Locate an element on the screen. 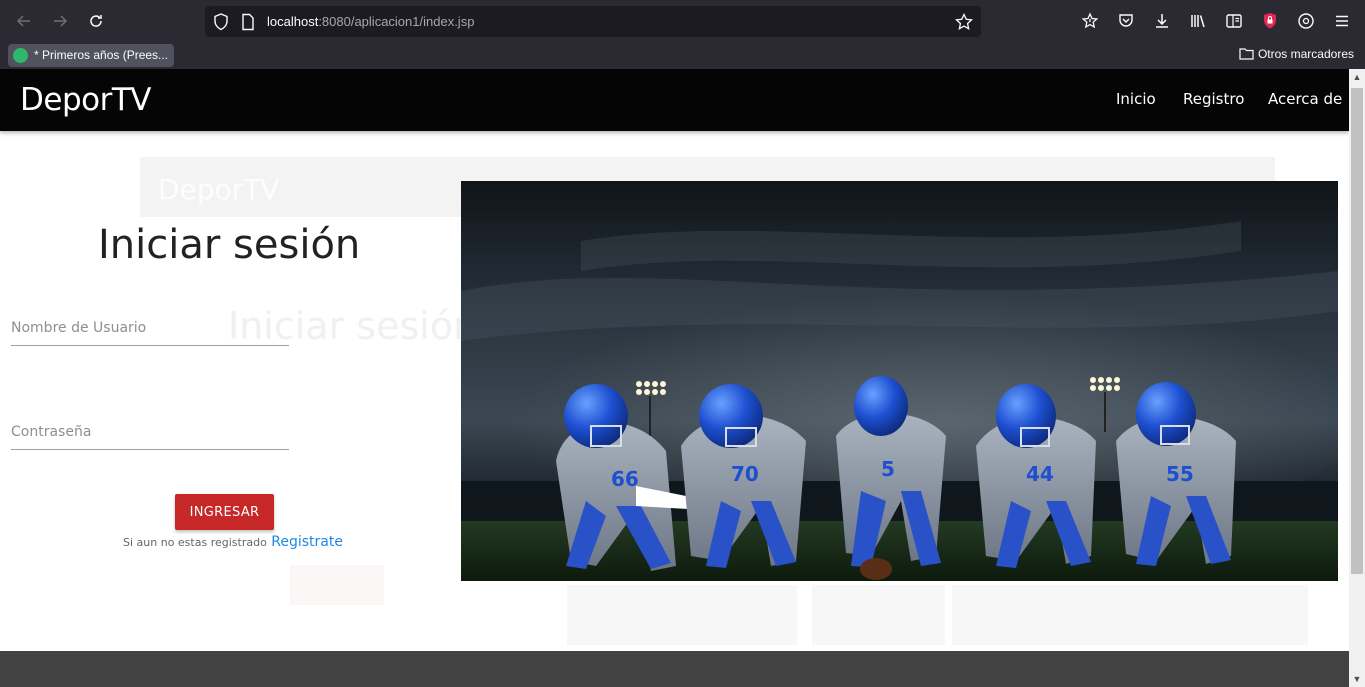 The height and width of the screenshot is (687, 1365). scroll-down-icon: ▼ is located at coordinates (1357, 679).